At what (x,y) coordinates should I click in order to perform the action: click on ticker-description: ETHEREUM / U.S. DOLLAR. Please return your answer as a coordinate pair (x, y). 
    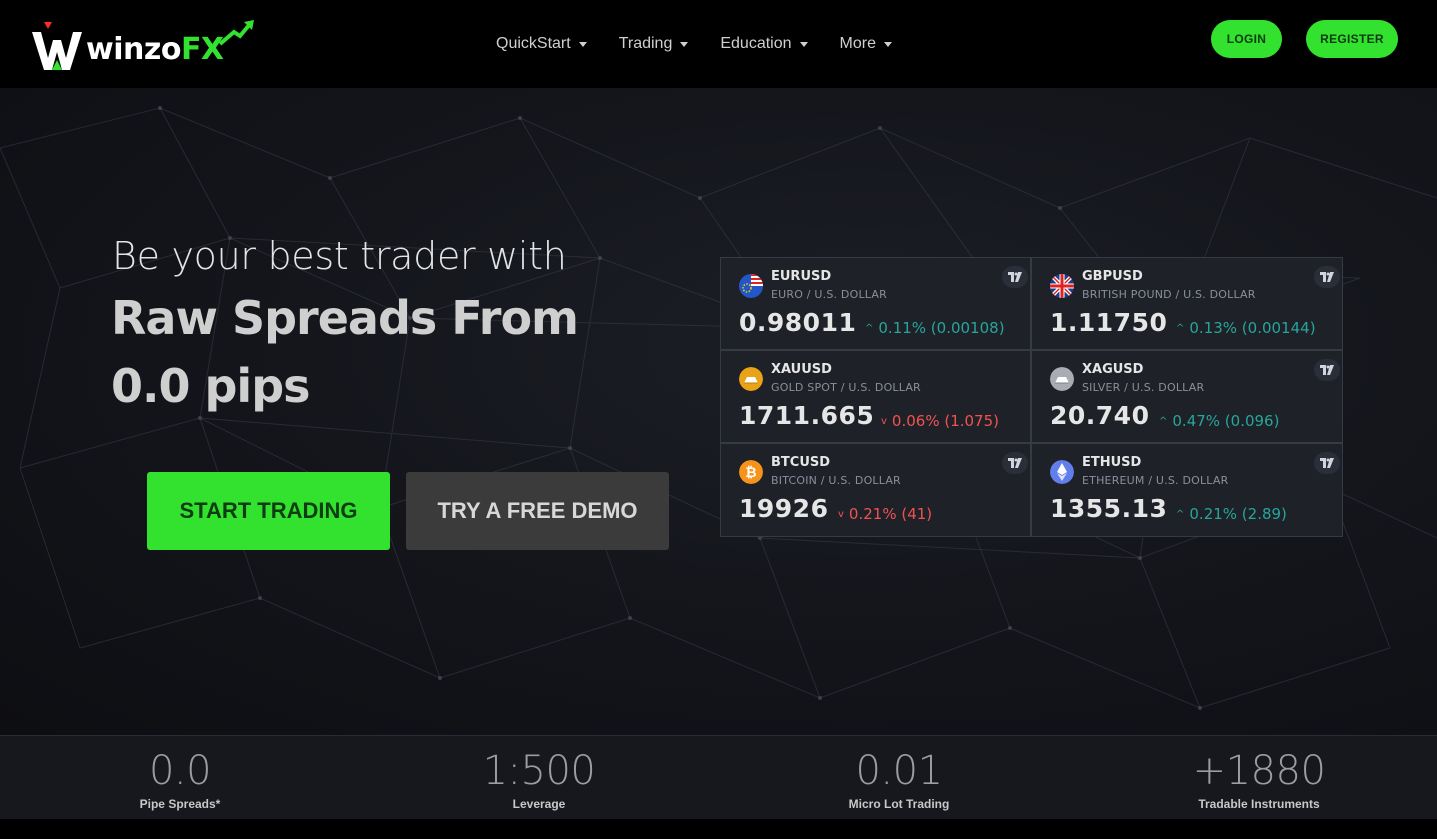
    Looking at the image, I should click on (1155, 480).